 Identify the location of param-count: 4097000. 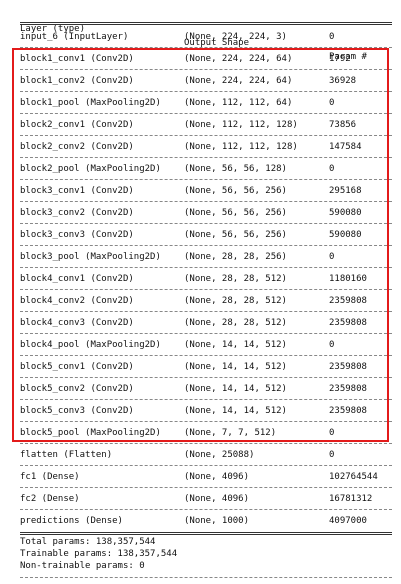
(348, 521).